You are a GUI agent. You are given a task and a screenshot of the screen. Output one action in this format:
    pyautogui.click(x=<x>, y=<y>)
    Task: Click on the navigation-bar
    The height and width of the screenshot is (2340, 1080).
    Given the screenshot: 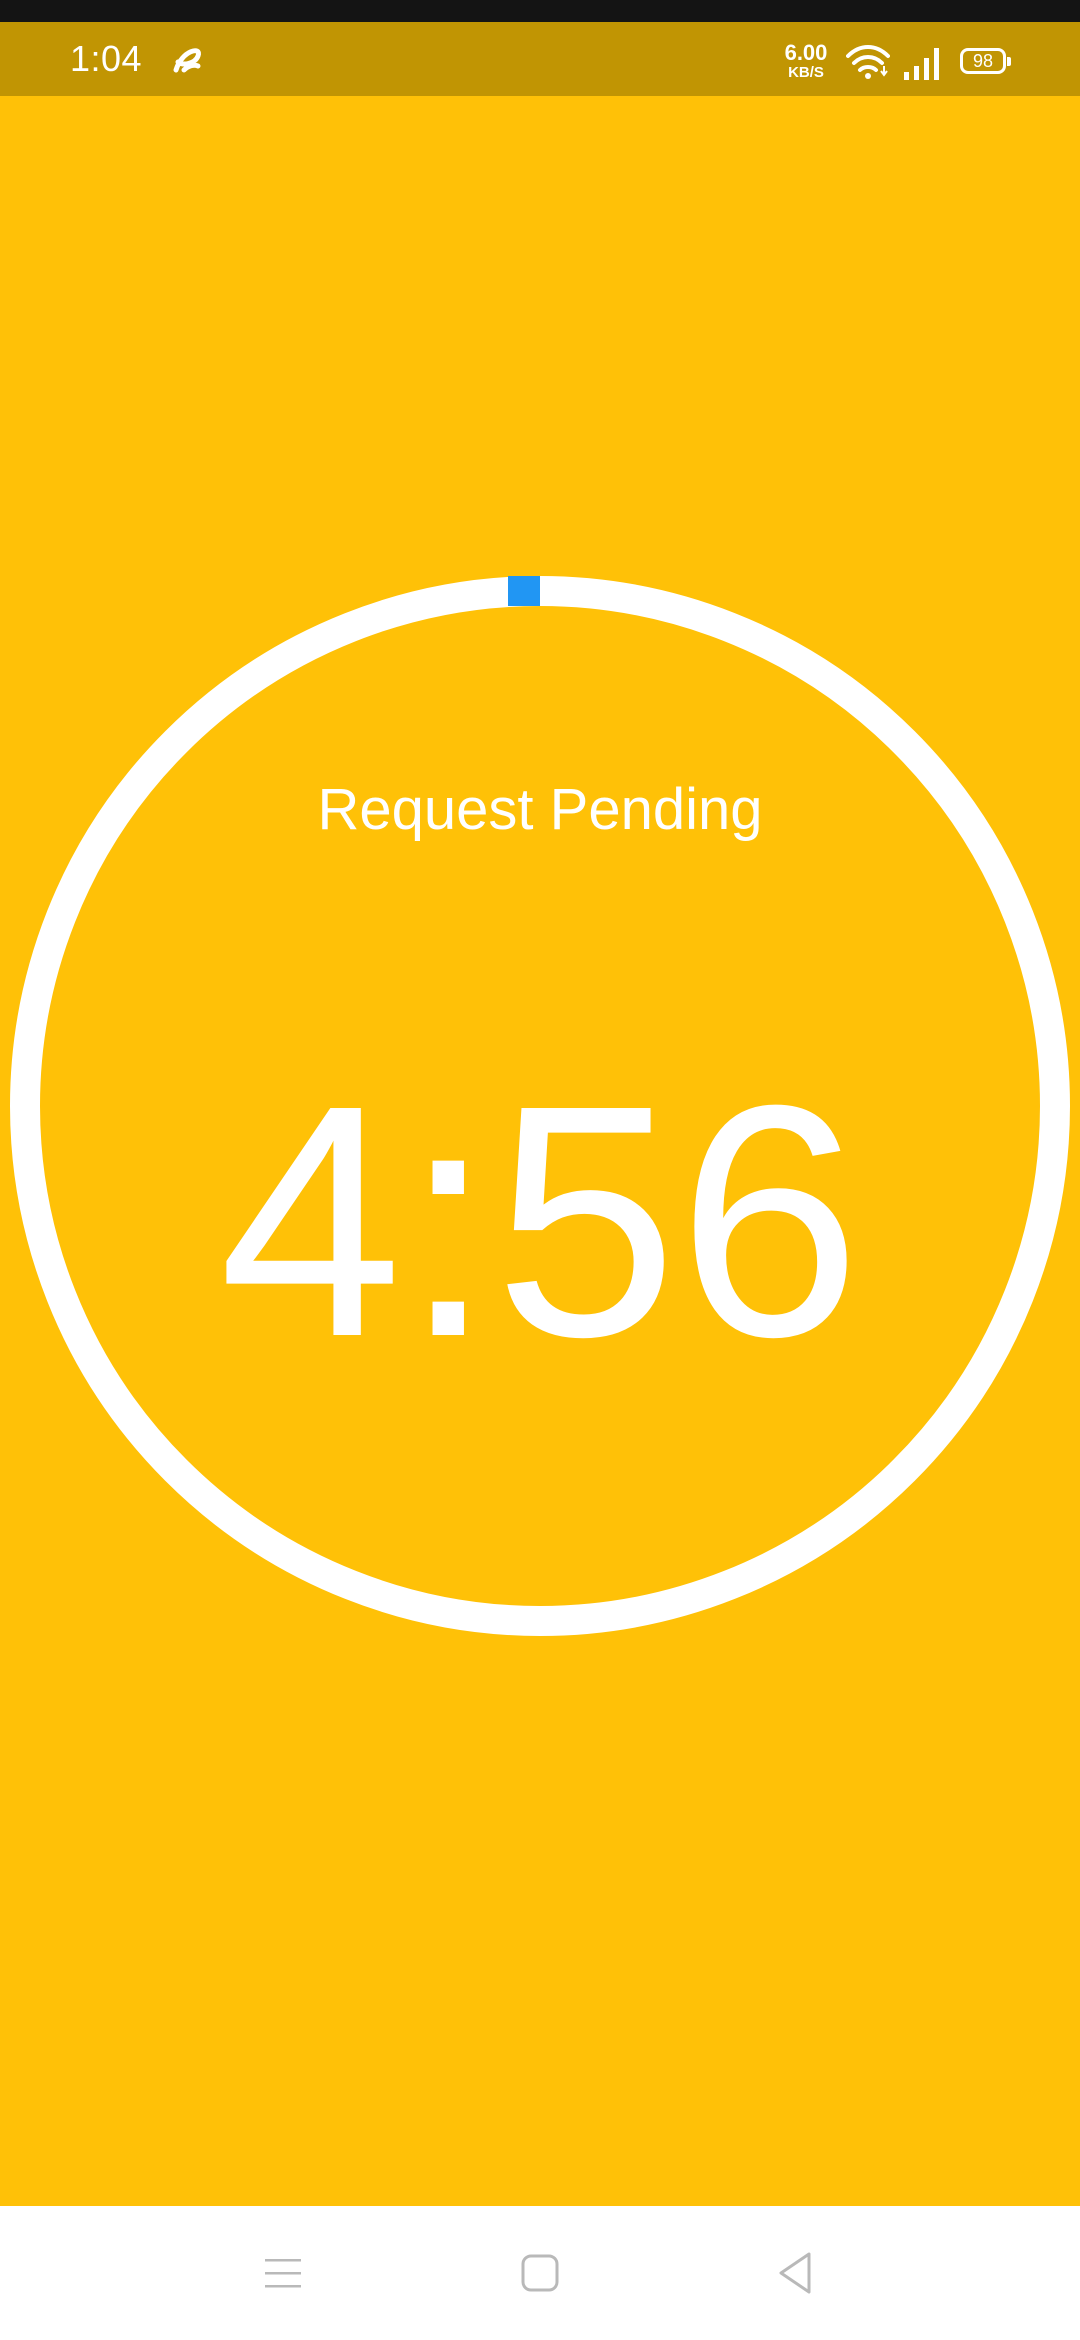 What is the action you would take?
    pyautogui.click(x=540, y=2273)
    